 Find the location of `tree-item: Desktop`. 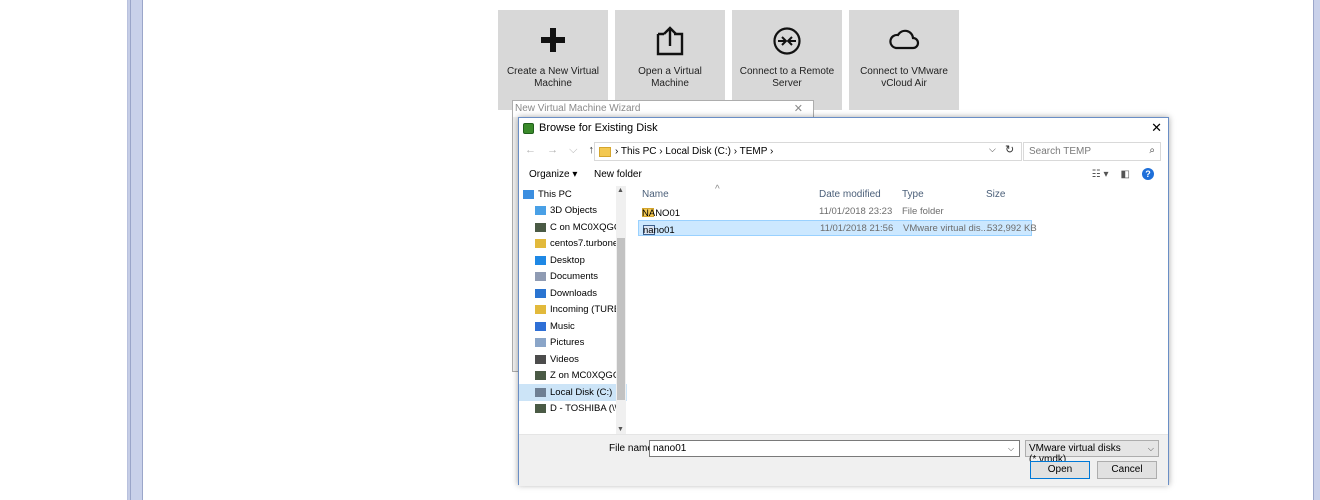

tree-item: Desktop is located at coordinates (573, 260).